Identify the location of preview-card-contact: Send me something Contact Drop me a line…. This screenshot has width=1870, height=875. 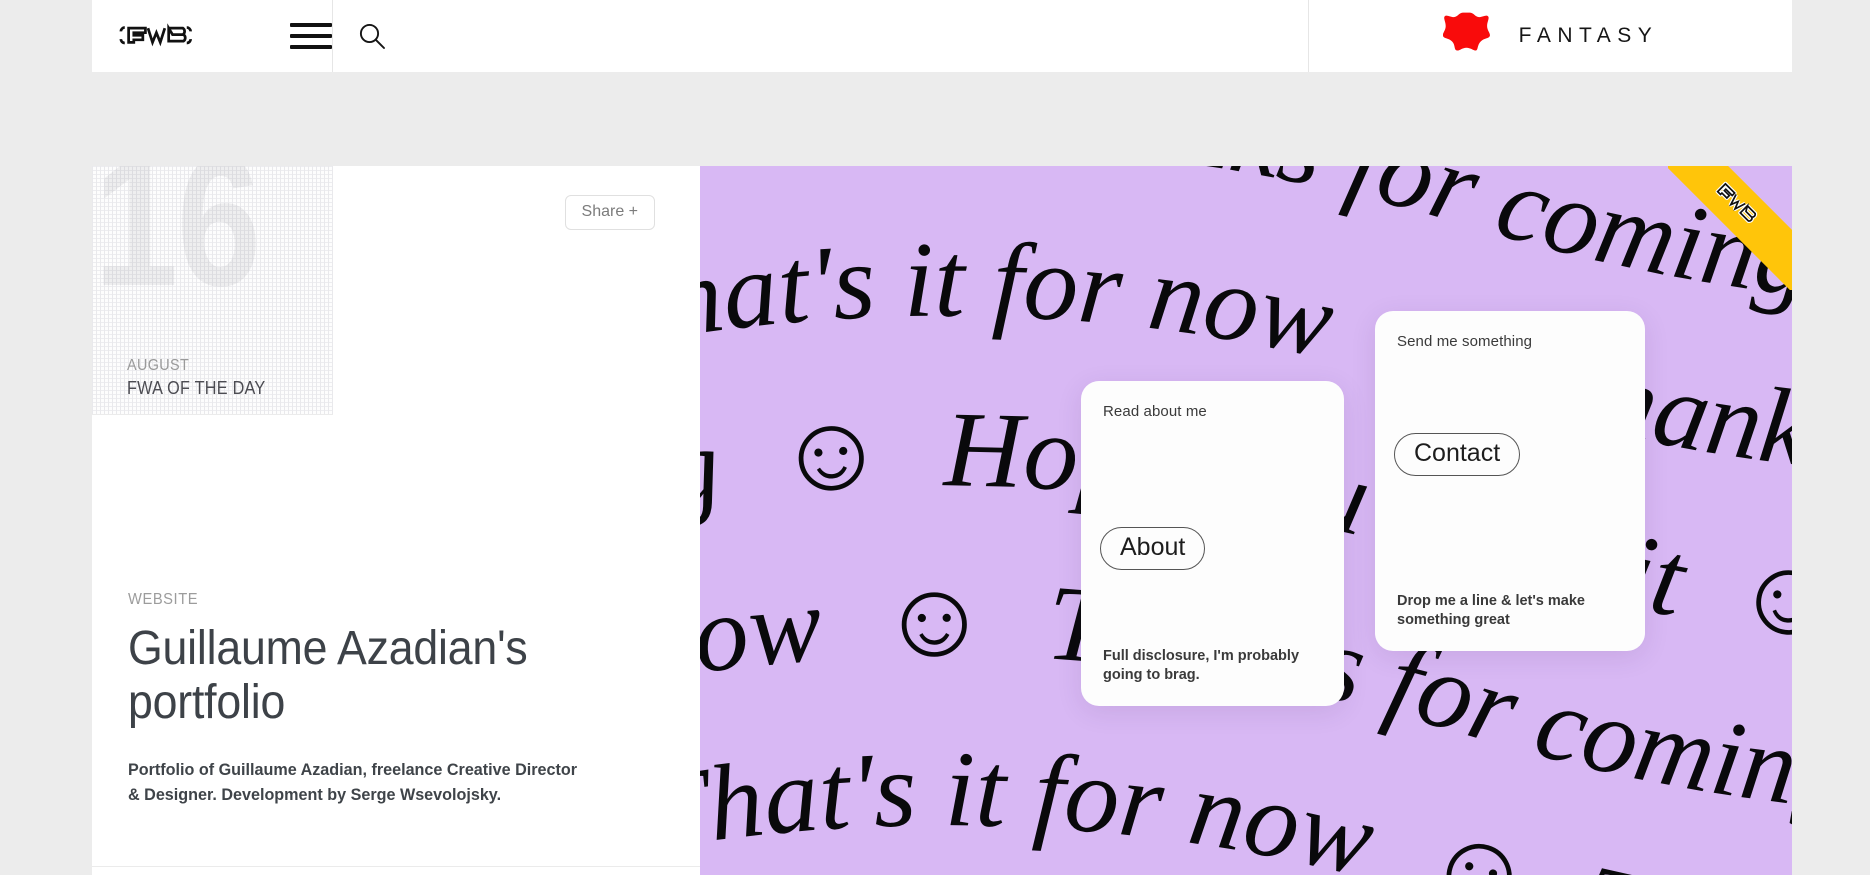
(1510, 481).